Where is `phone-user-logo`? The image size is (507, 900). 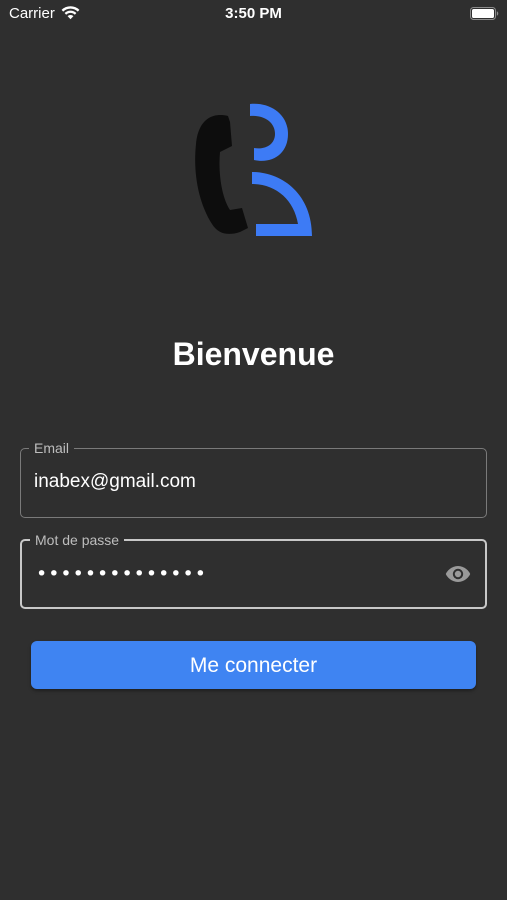
phone-user-logo is located at coordinates (253, 169).